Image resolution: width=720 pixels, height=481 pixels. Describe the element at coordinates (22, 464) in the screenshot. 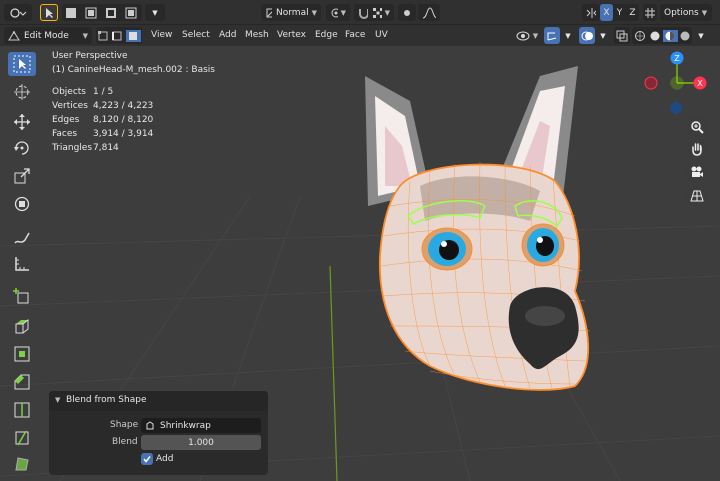

I see `poly-build-tool` at that location.